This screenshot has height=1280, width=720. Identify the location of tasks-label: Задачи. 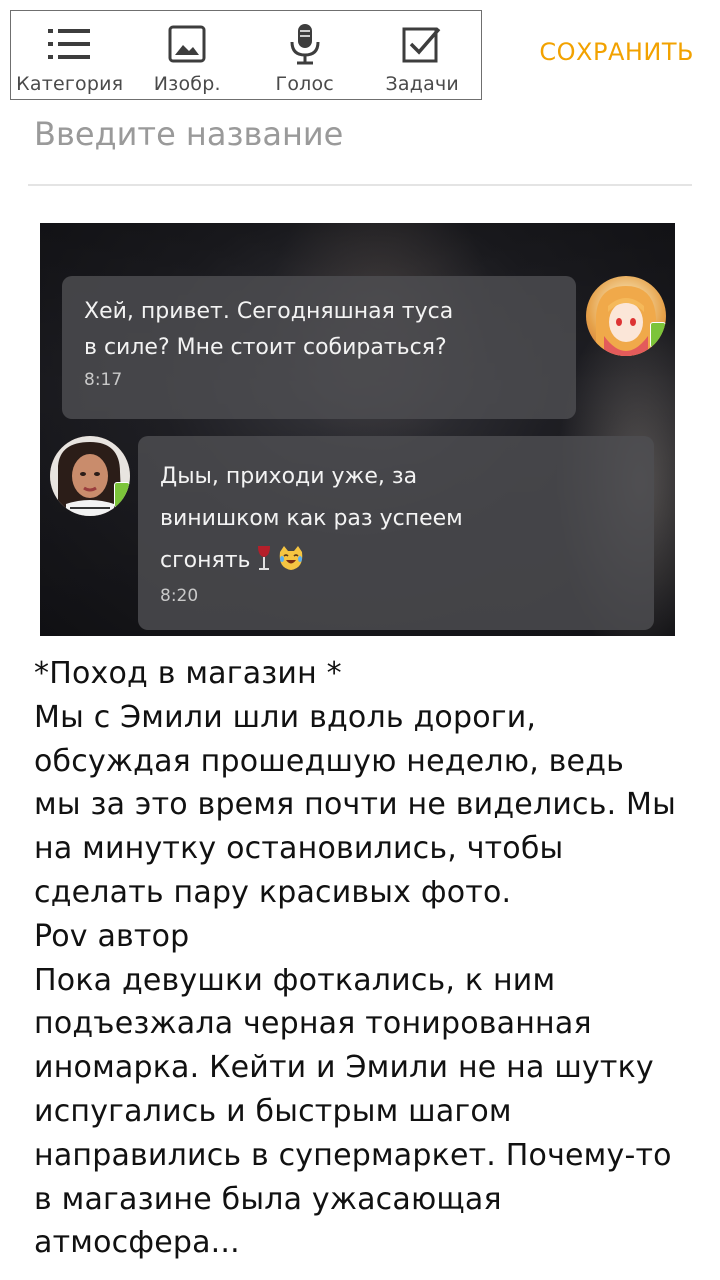
(422, 84).